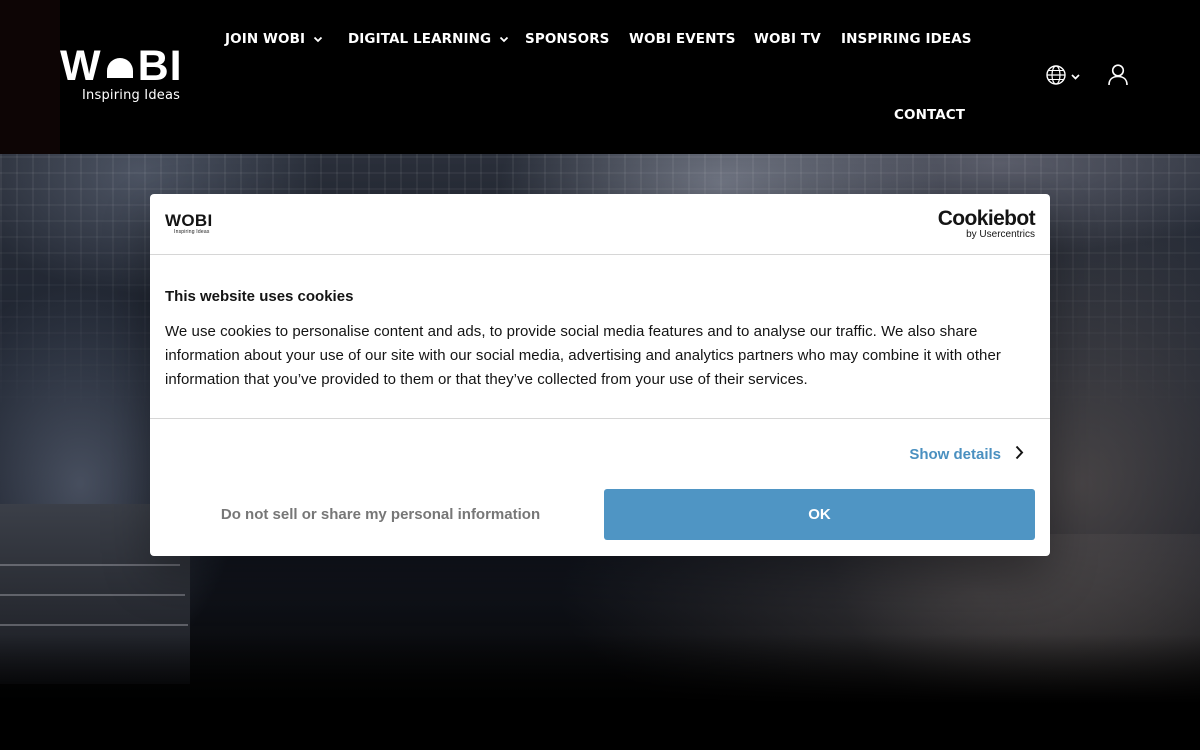 Image resolution: width=1200 pixels, height=750 pixels. I want to click on logo-tagline: Inspiring Ideas, so click(131, 95).